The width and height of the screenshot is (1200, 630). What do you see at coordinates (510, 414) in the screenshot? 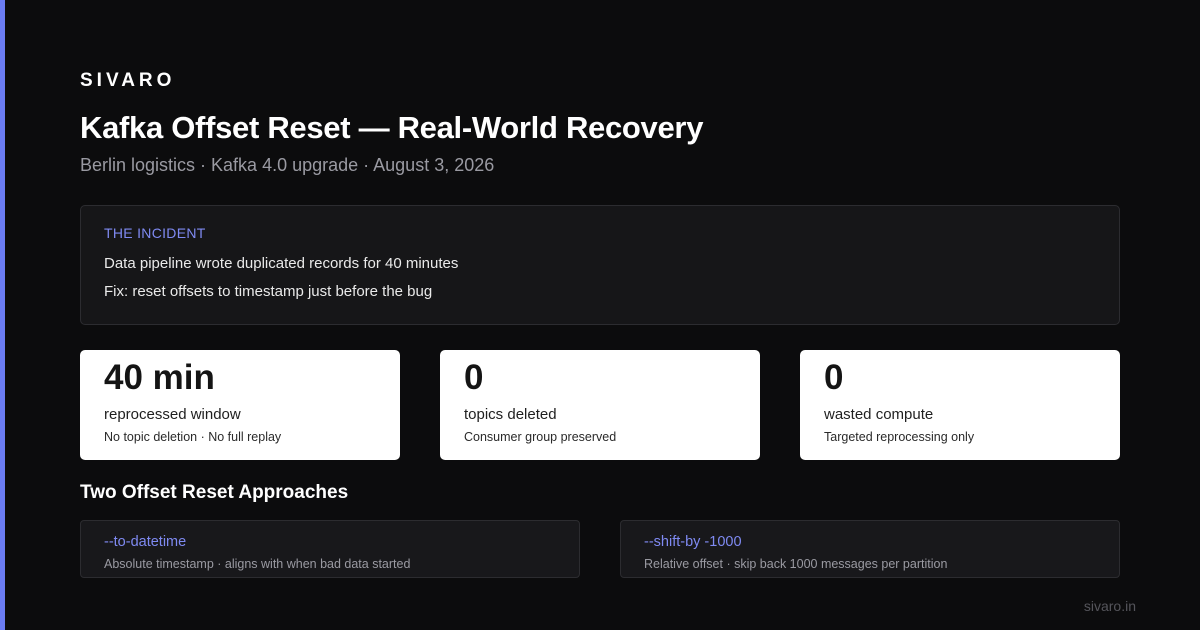
I see `stat-label: topics deleted` at bounding box center [510, 414].